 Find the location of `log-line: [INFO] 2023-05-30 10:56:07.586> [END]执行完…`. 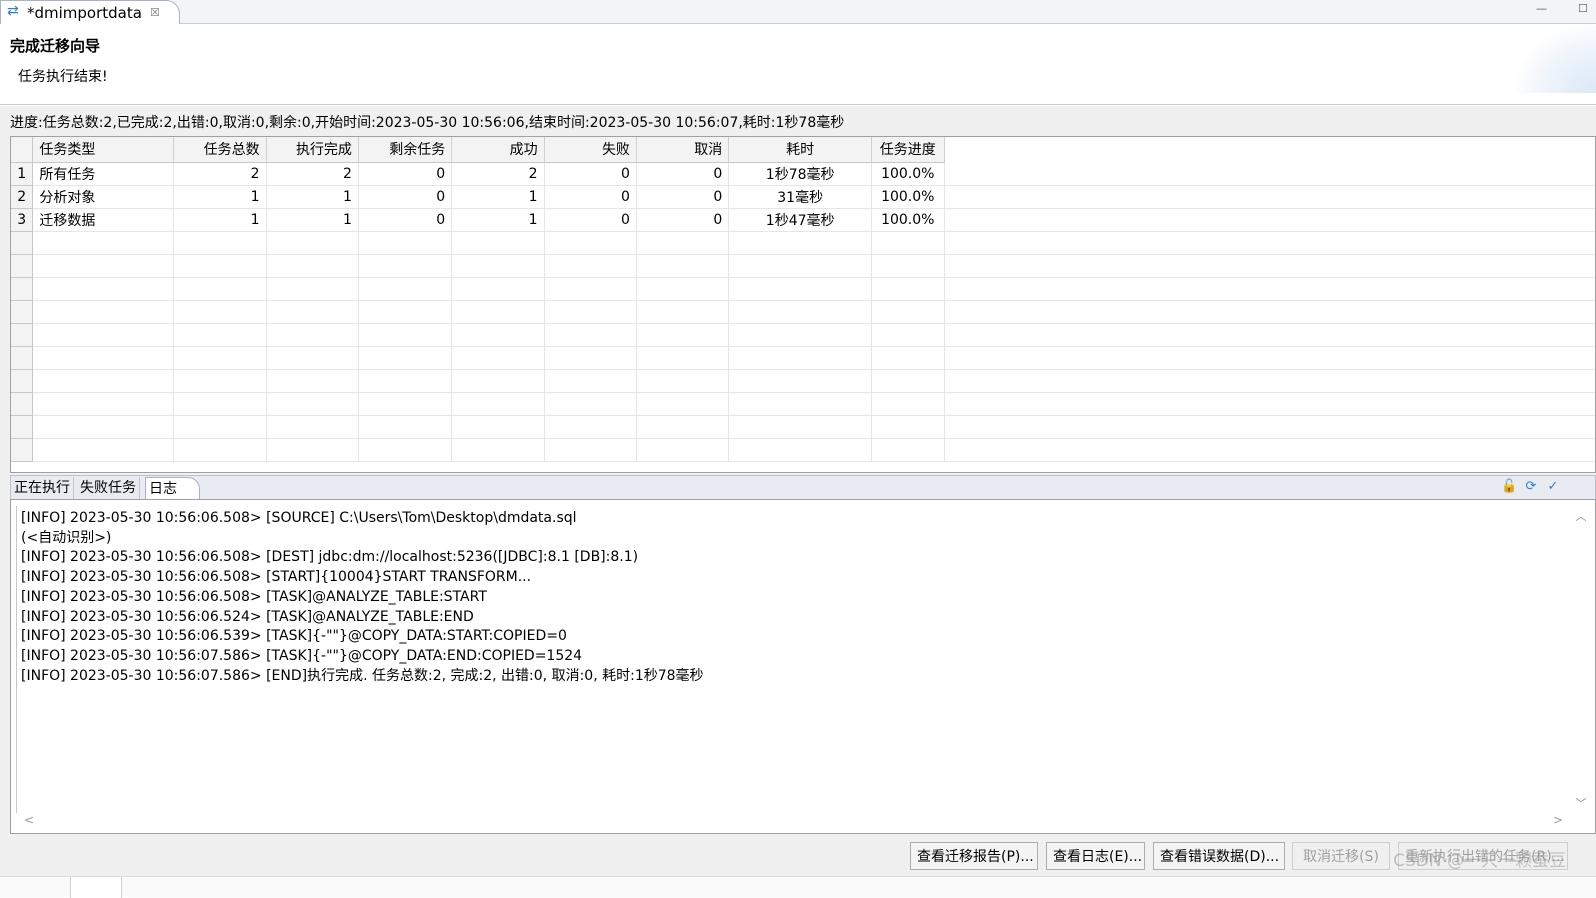

log-line: [INFO] 2023-05-30 10:56:07.586> [END]执行完… is located at coordinates (362, 675).